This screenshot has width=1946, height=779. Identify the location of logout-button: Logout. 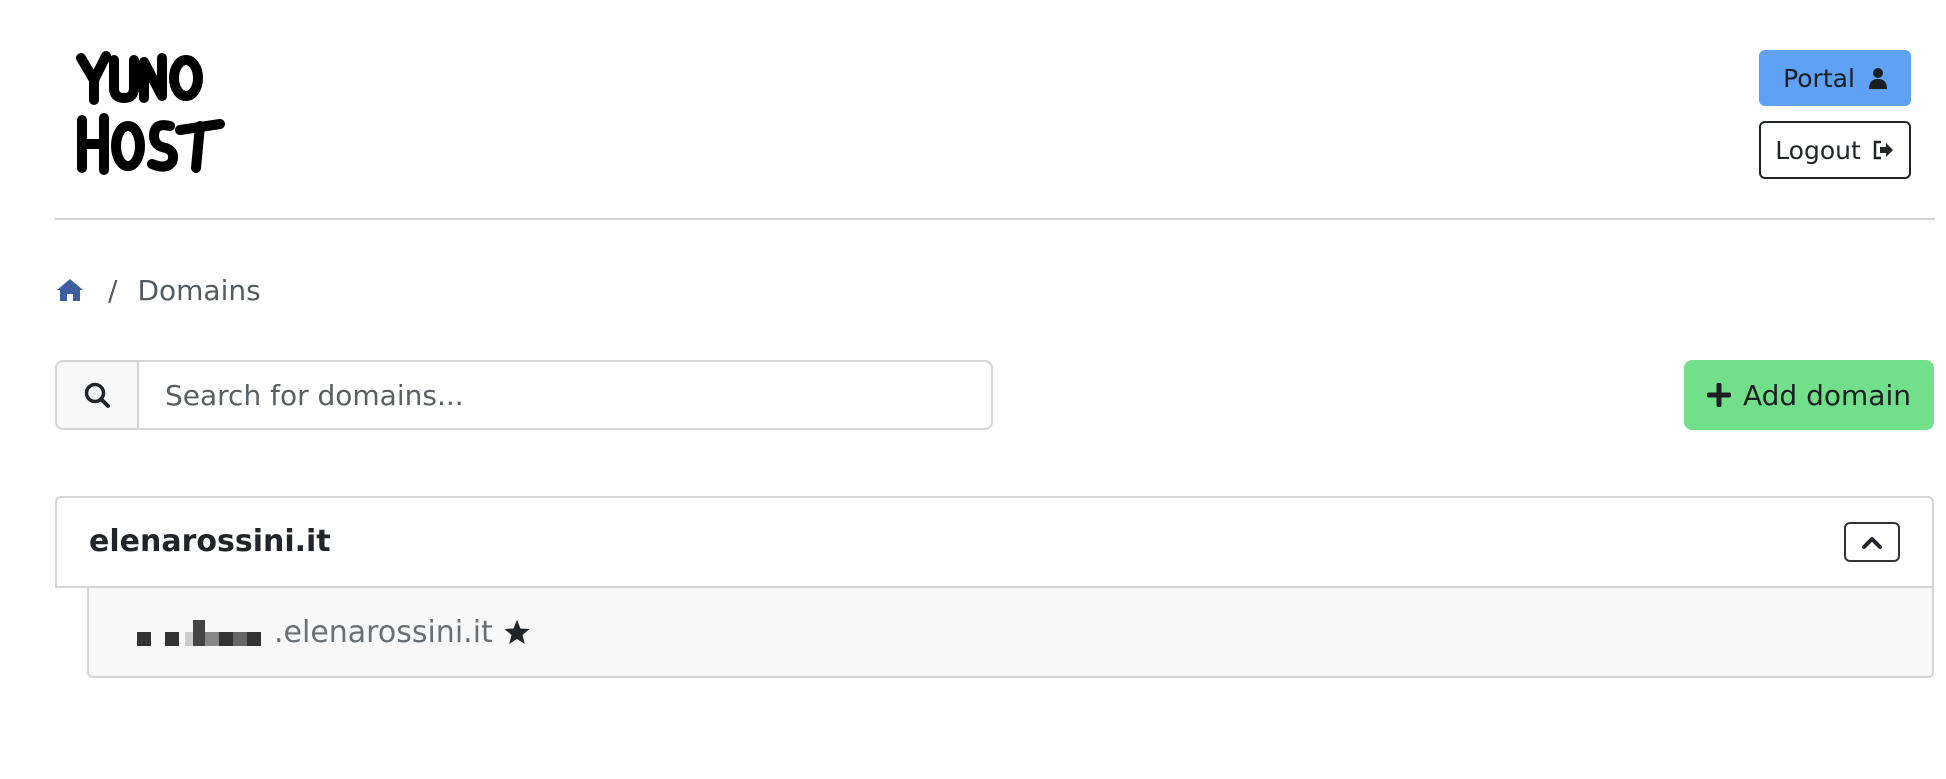
(1835, 150).